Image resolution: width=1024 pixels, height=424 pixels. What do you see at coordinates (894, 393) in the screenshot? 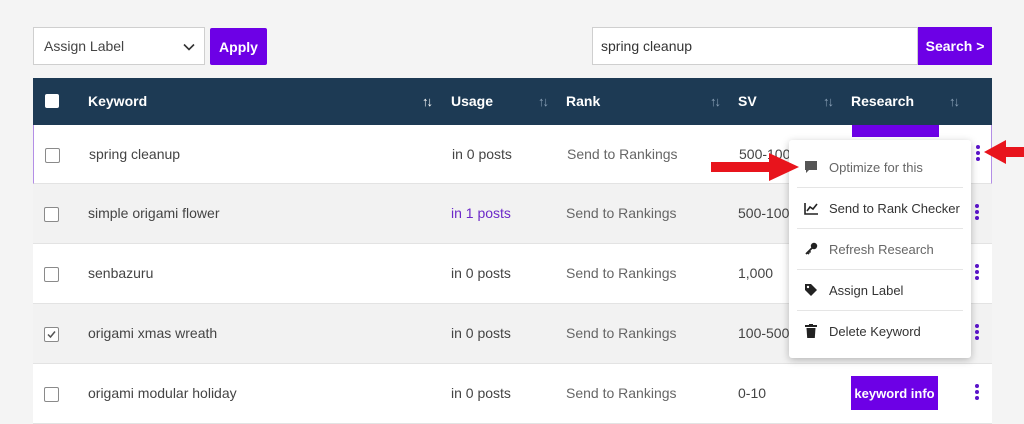
I see `keyword-info-button: keyword info` at bounding box center [894, 393].